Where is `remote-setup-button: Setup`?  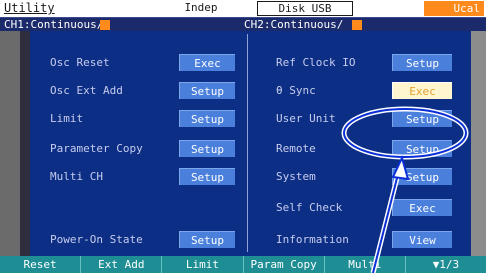
remote-setup-button: Setup is located at coordinates (422, 148).